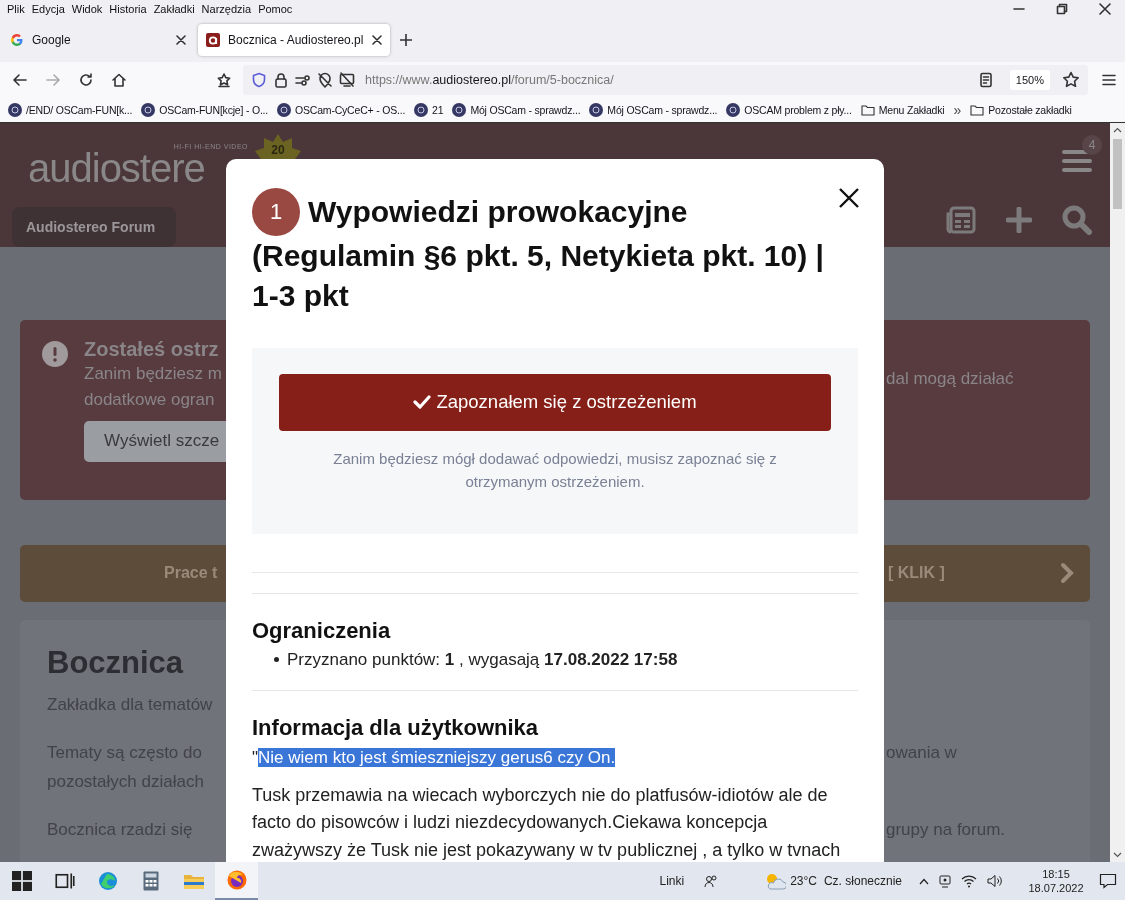 The width and height of the screenshot is (1125, 900). I want to click on edge-icon, so click(107, 881).